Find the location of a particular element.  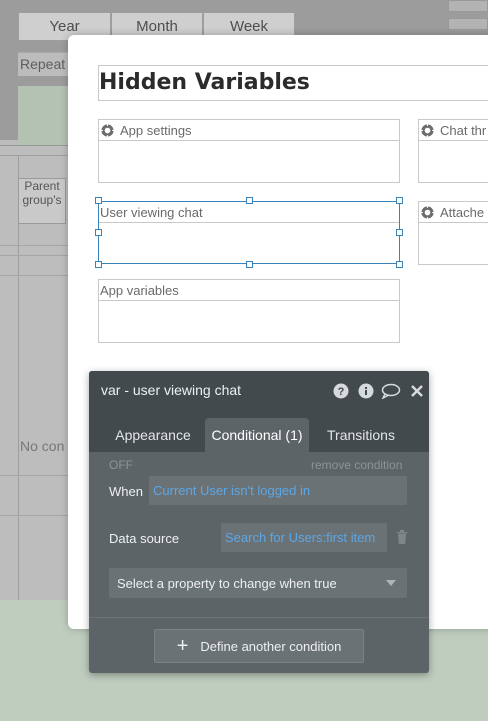

tab-conditional: Conditional (1) is located at coordinates (257, 435).